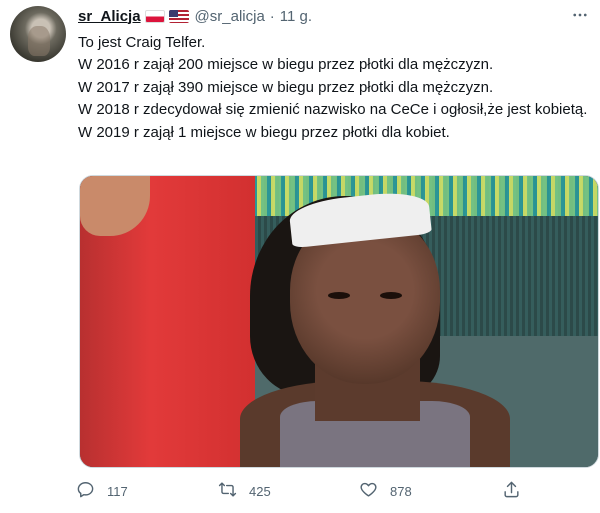 The image size is (600, 513). I want to click on retweet-icon, so click(227, 491).